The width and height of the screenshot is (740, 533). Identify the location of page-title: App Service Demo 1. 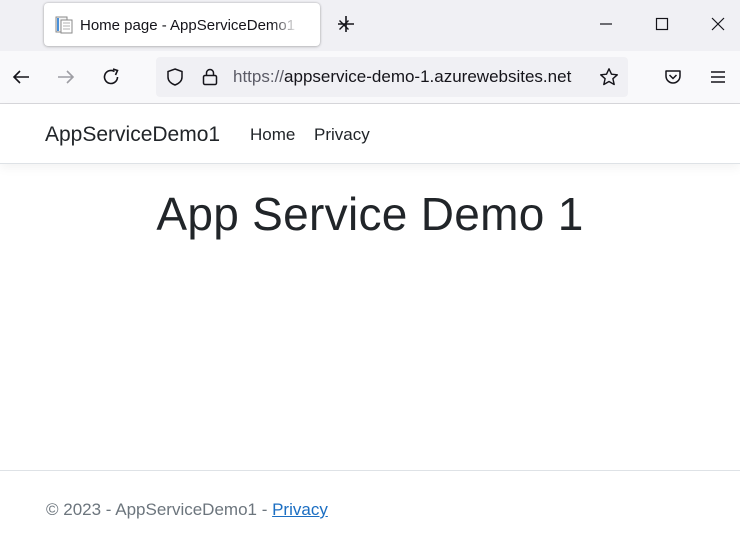
(370, 214).